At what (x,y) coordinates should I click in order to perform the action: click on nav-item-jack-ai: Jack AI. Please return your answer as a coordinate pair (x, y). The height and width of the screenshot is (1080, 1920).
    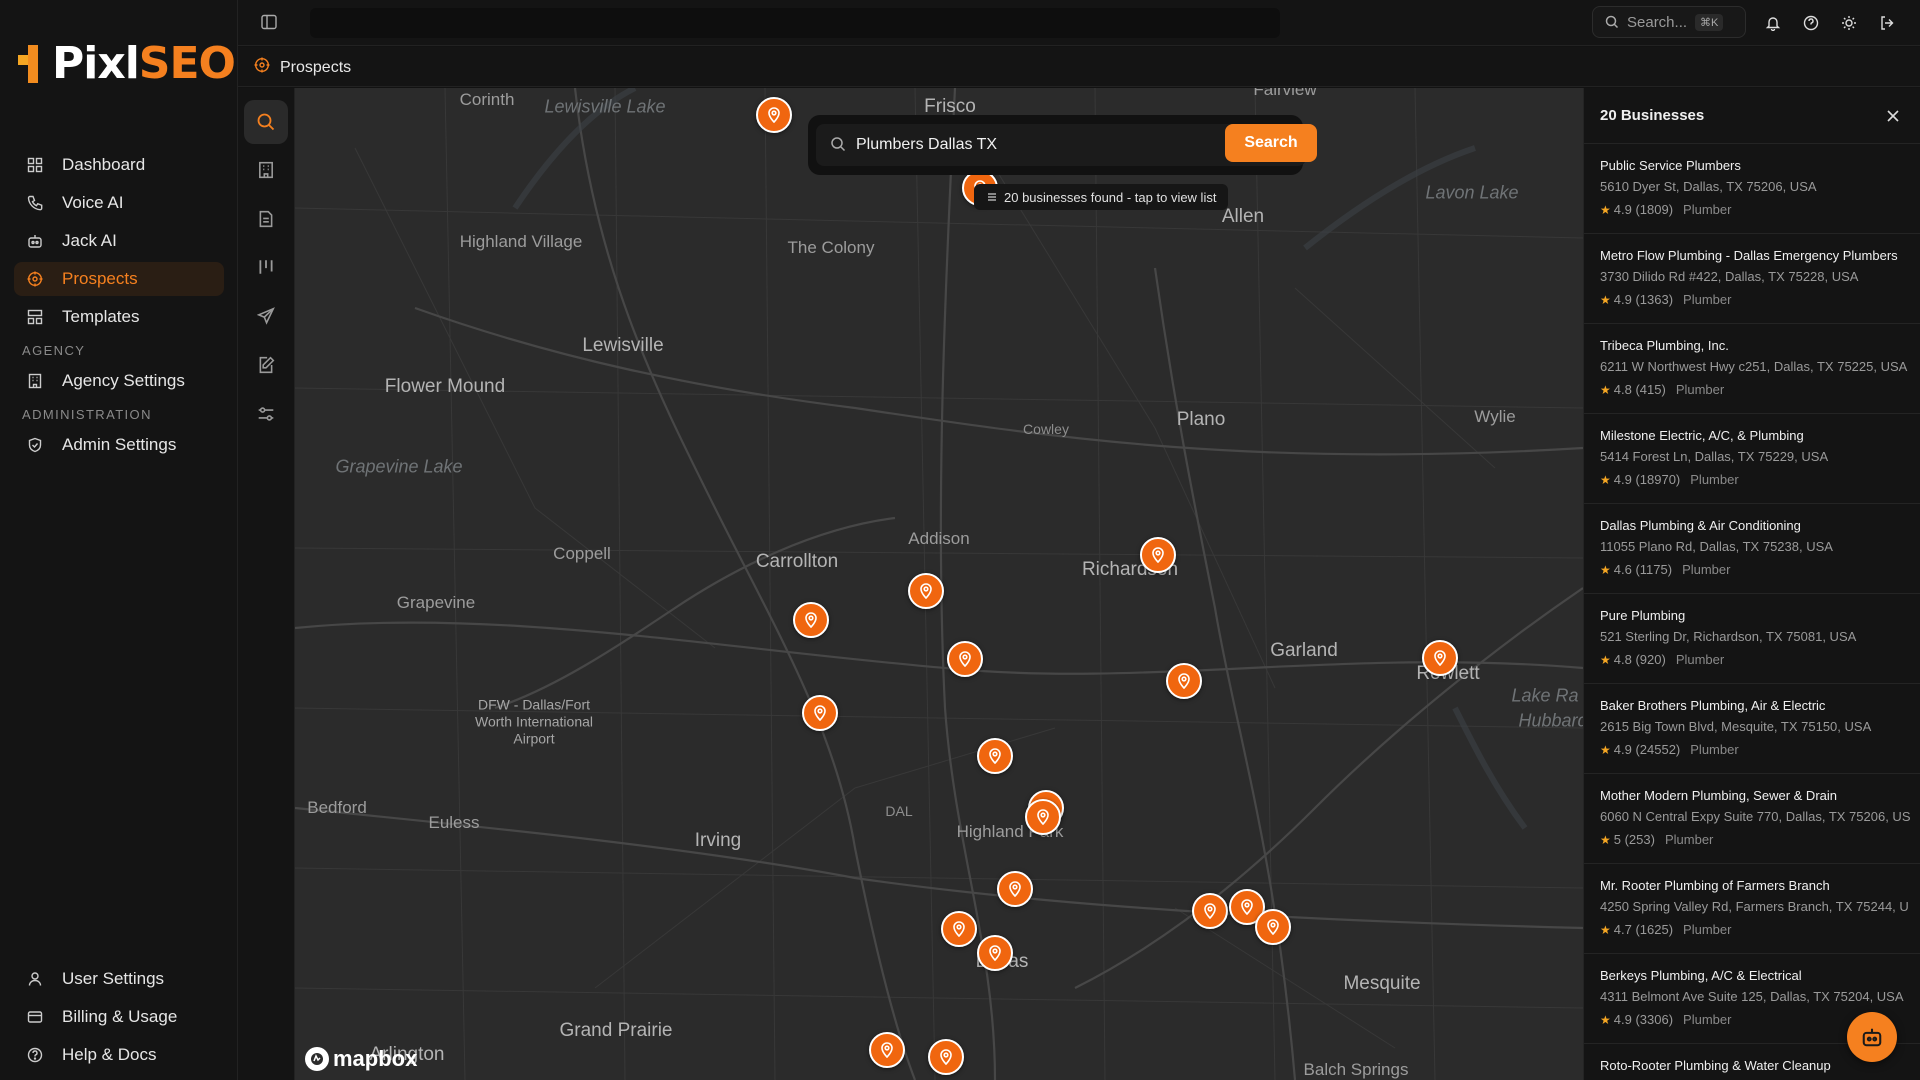
    Looking at the image, I should click on (119, 241).